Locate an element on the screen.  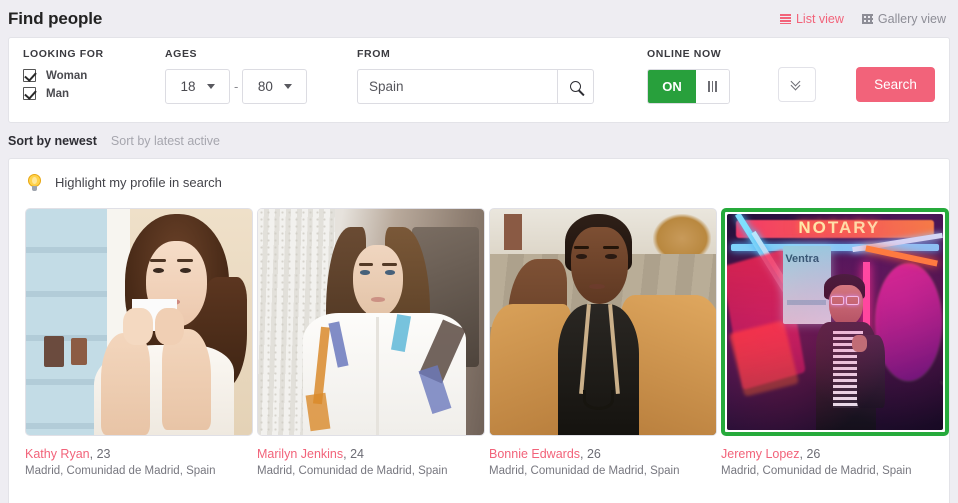
gallery-view-toggle: Gallery view is located at coordinates (903, 18).